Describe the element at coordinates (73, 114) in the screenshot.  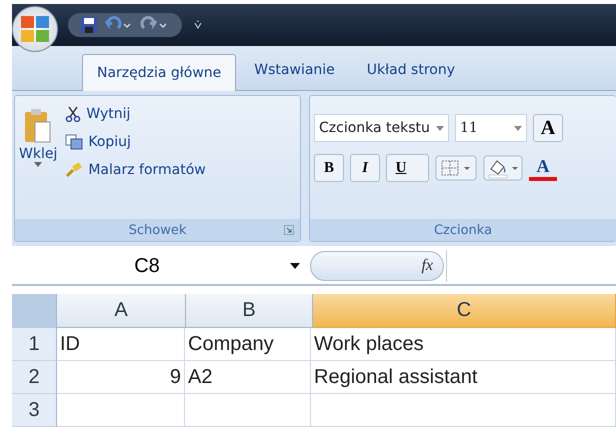
I see `scissors-icon` at that location.